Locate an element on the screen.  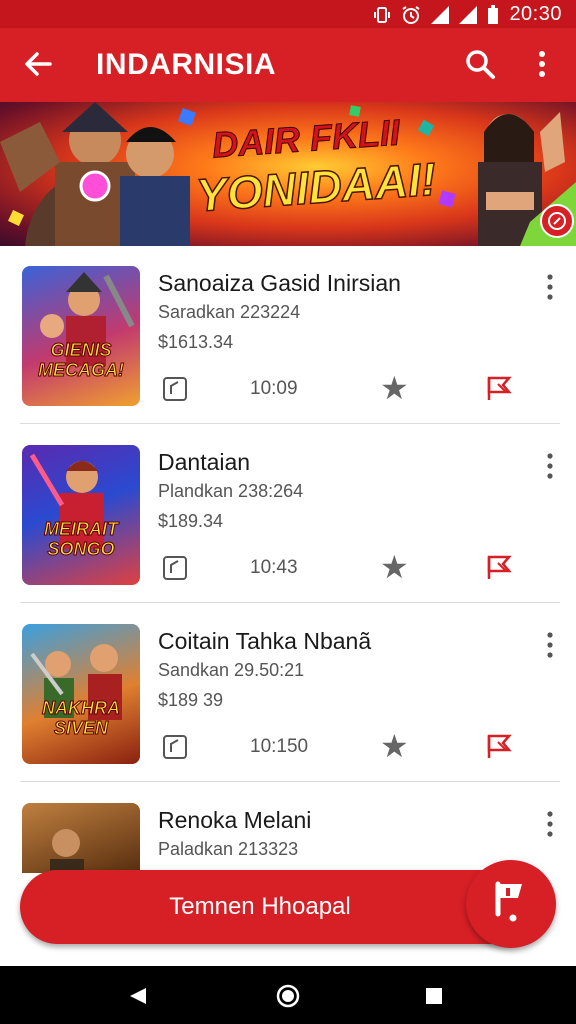
thumbnail-title: NAKHRA SIVEN is located at coordinates (81, 718).